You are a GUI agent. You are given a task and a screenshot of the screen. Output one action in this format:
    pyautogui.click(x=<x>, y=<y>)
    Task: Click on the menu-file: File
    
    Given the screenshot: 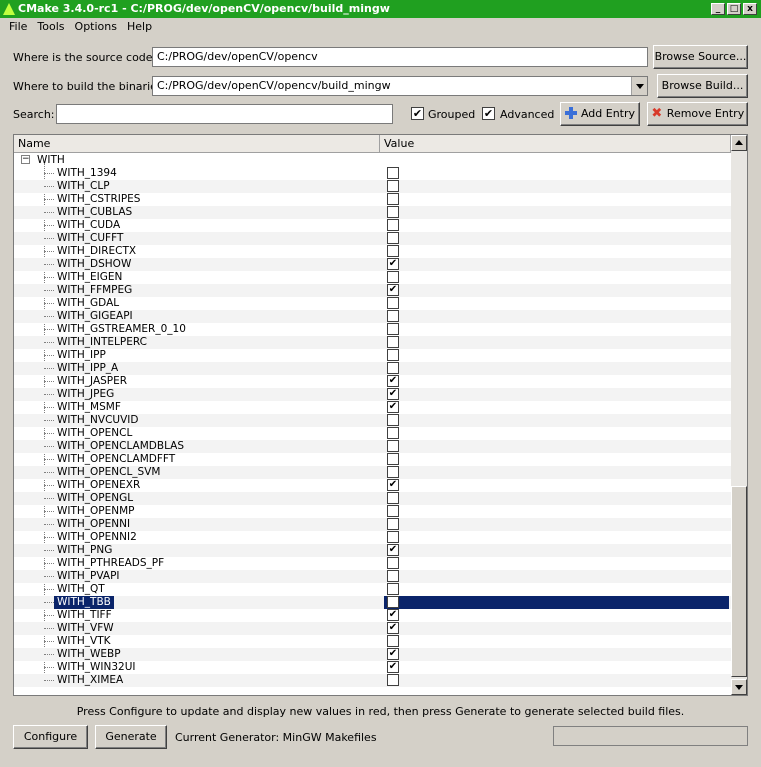 What is the action you would take?
    pyautogui.click(x=18, y=27)
    